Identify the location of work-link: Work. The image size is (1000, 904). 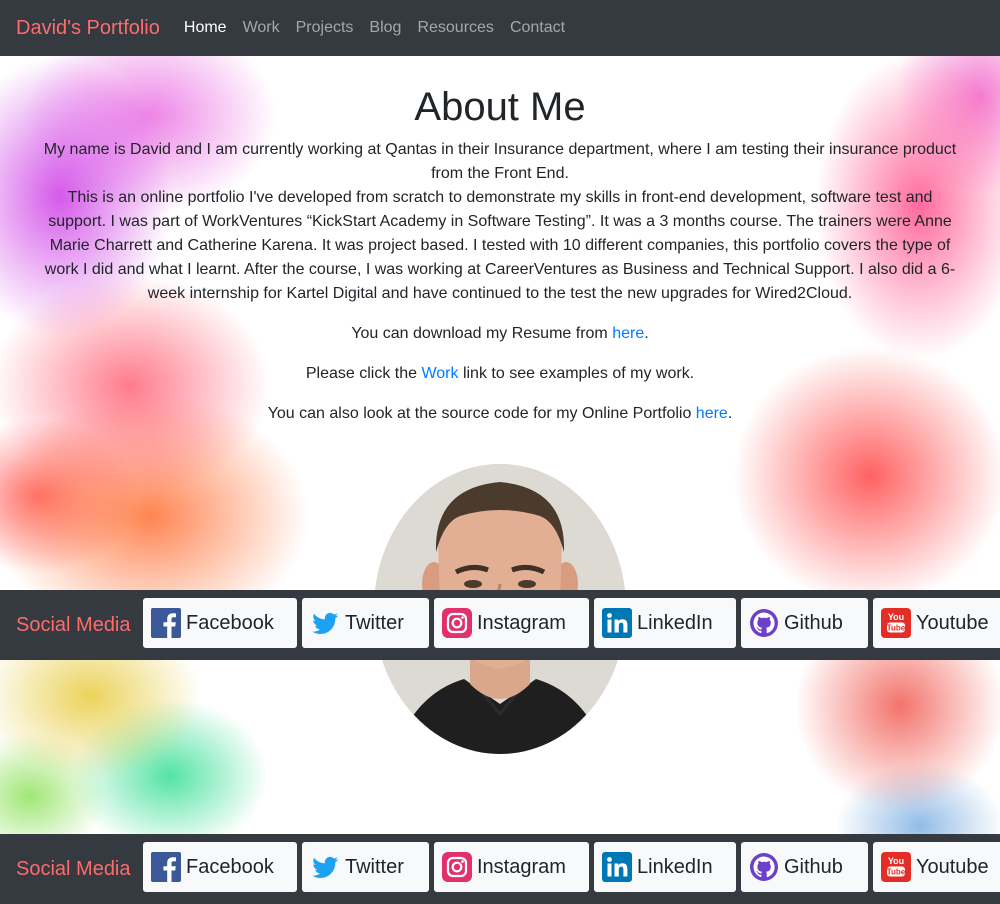
(439, 373).